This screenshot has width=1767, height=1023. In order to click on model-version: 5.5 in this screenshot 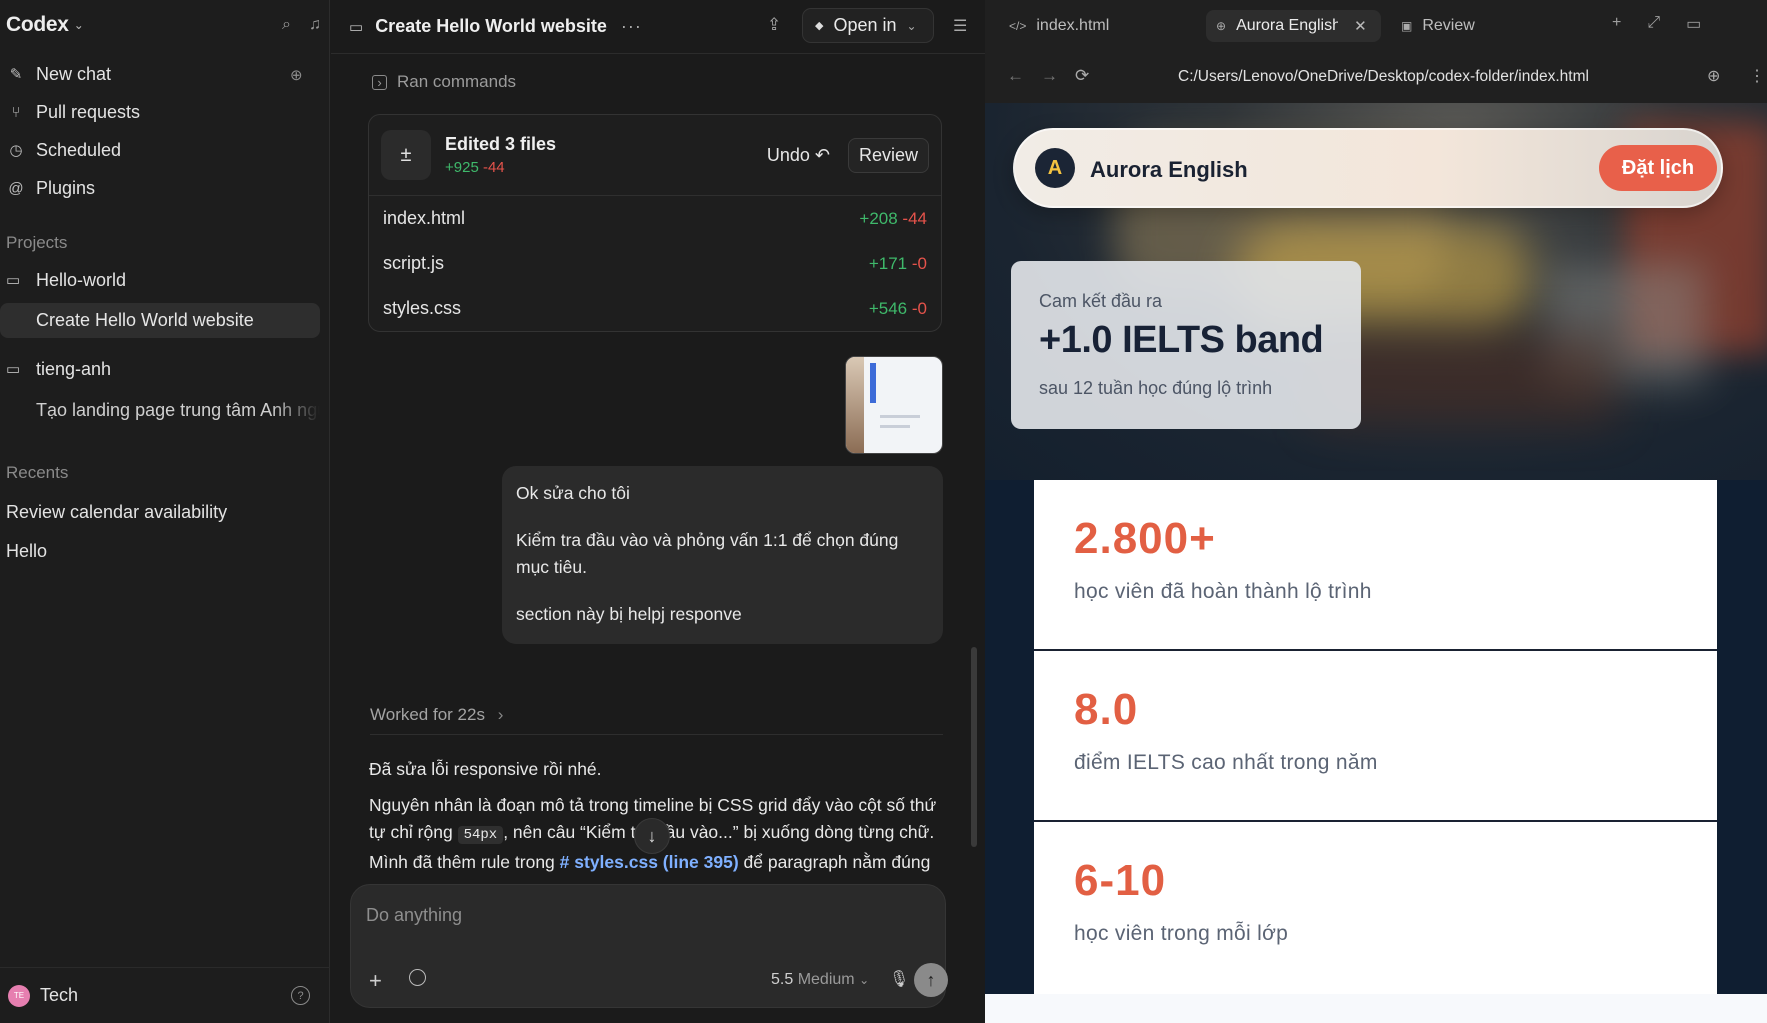, I will do `click(782, 979)`.